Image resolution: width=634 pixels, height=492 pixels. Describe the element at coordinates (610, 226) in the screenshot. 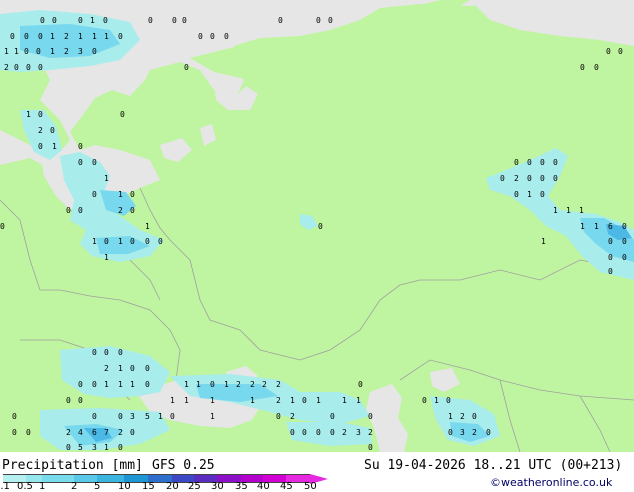

I see `precip-value-label: 6` at that location.